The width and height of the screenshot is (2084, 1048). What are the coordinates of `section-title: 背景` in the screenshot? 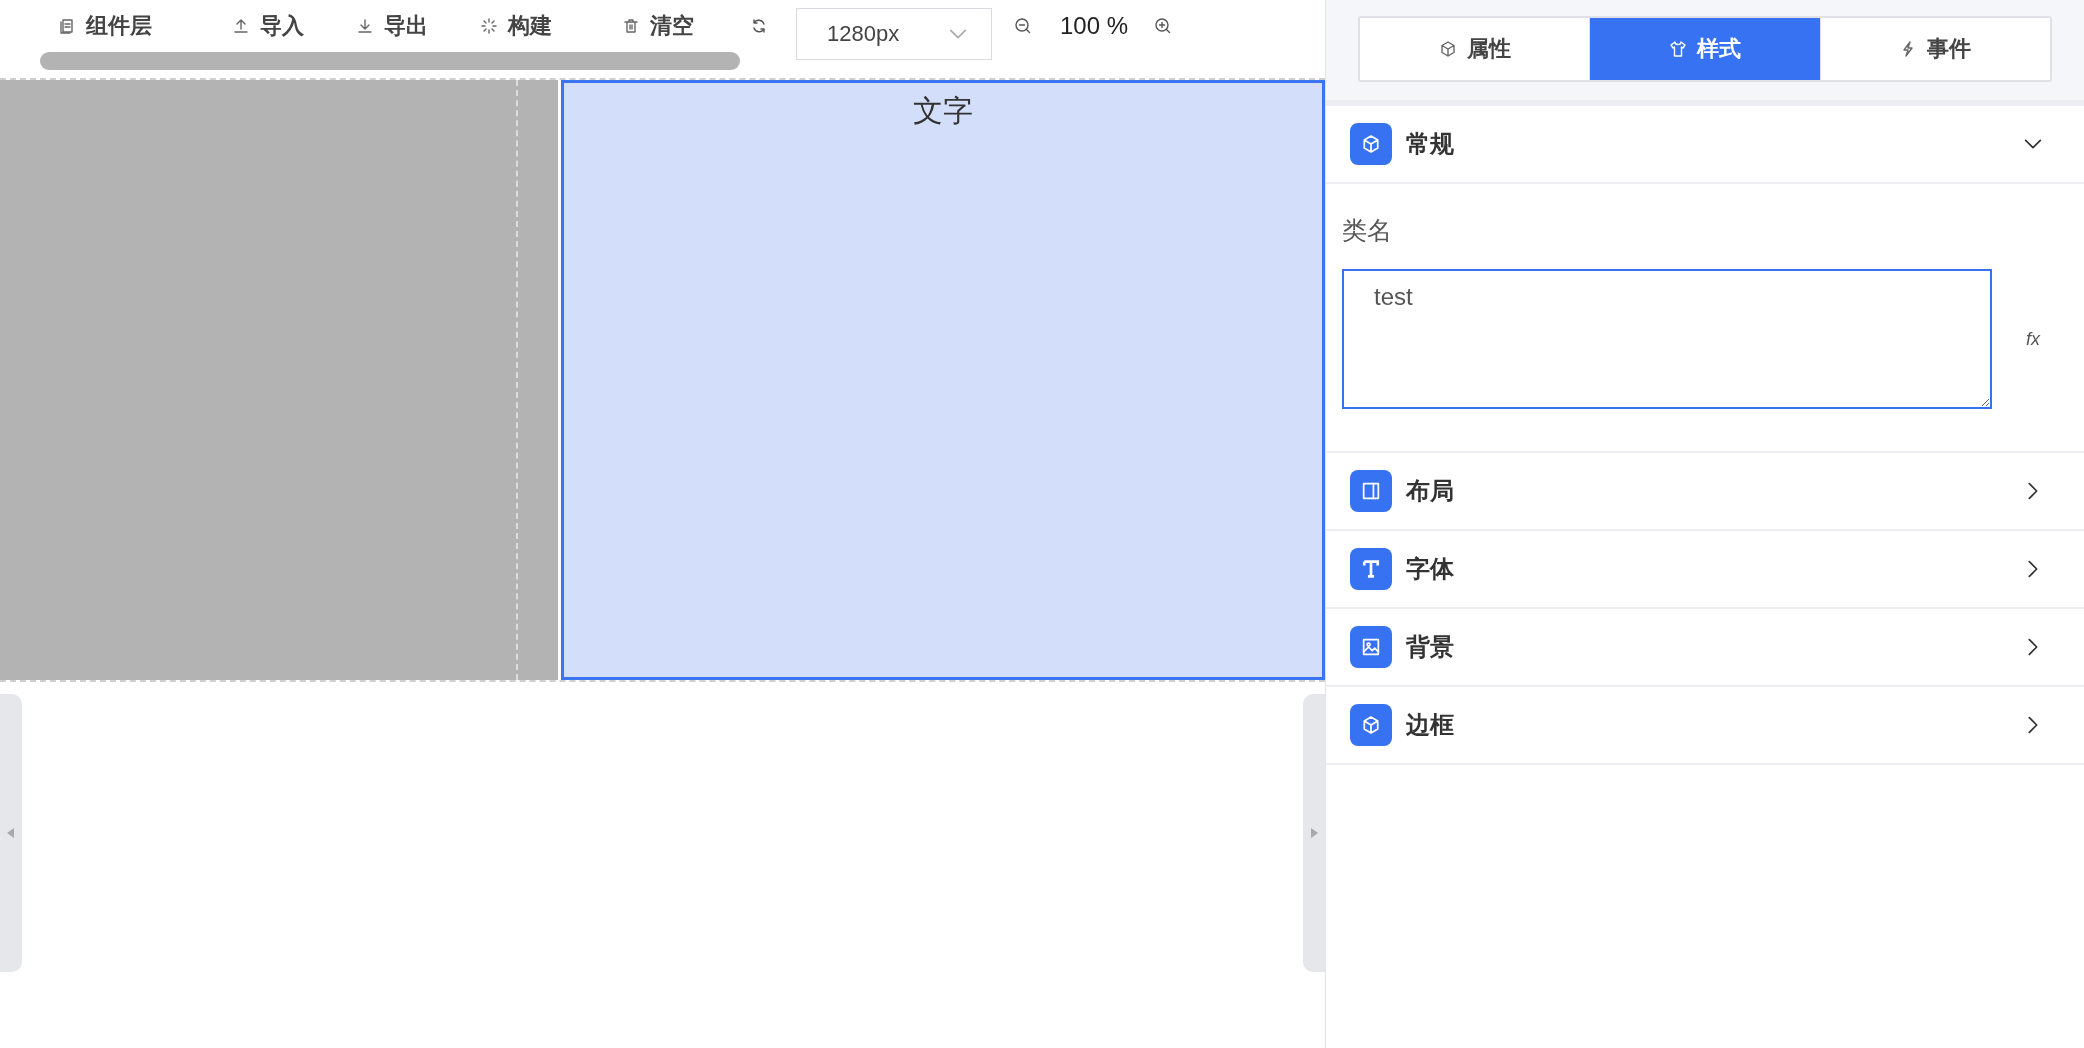 It's located at (1430, 647).